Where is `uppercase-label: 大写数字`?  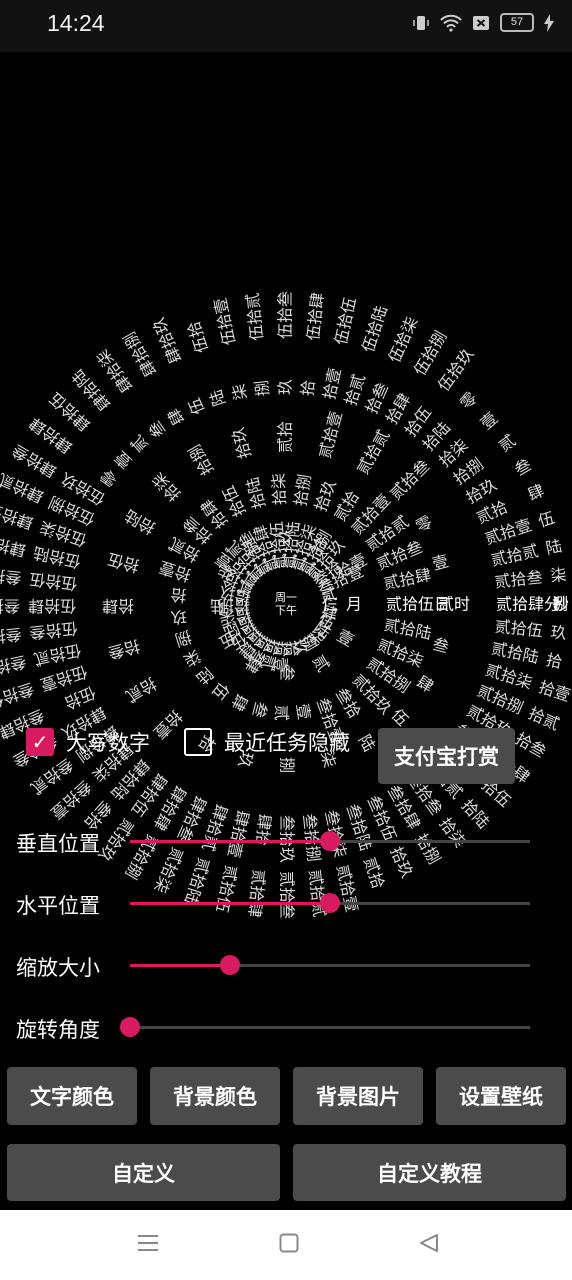
uppercase-label: 大写数字 is located at coordinates (108, 743).